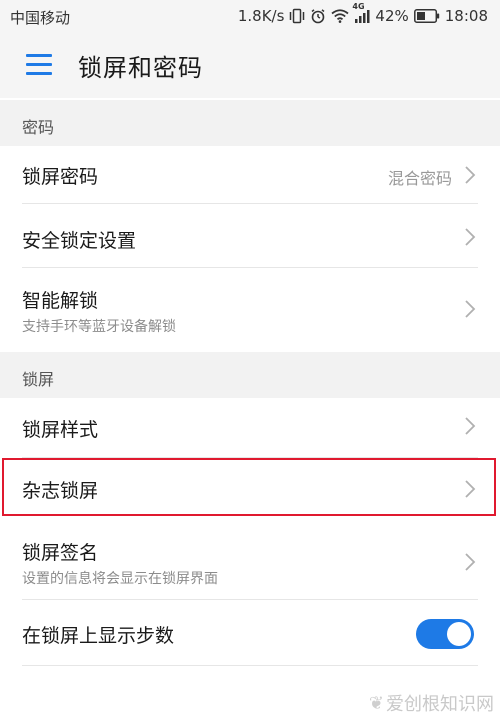 The image size is (500, 720). I want to click on row-label: 锁屏密码, so click(60, 177).